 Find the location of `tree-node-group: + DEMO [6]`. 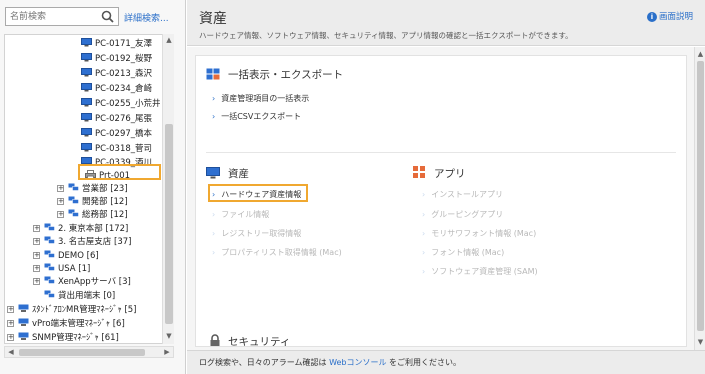

tree-node-group: + DEMO [6] is located at coordinates (66, 256).